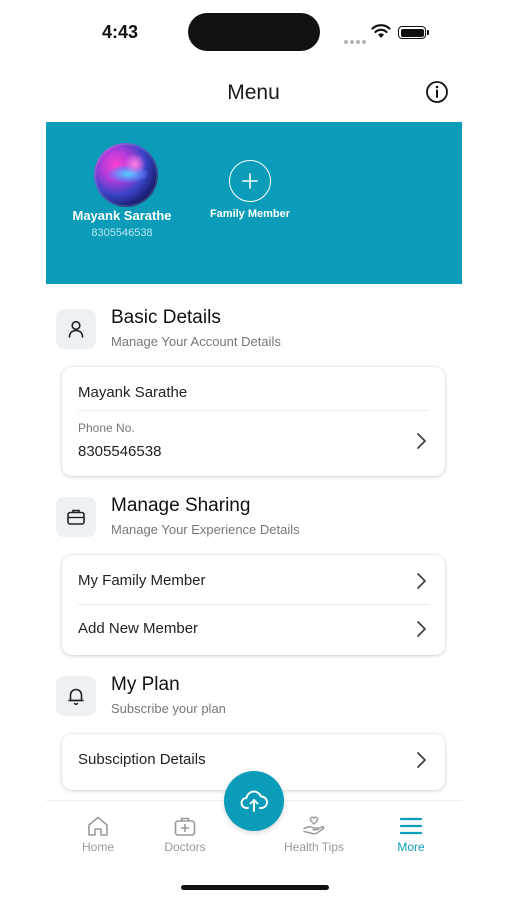  Describe the element at coordinates (254, 203) in the screenshot. I see `profile-banner: Mayank Sarathe 8305546538 Family Member` at that location.